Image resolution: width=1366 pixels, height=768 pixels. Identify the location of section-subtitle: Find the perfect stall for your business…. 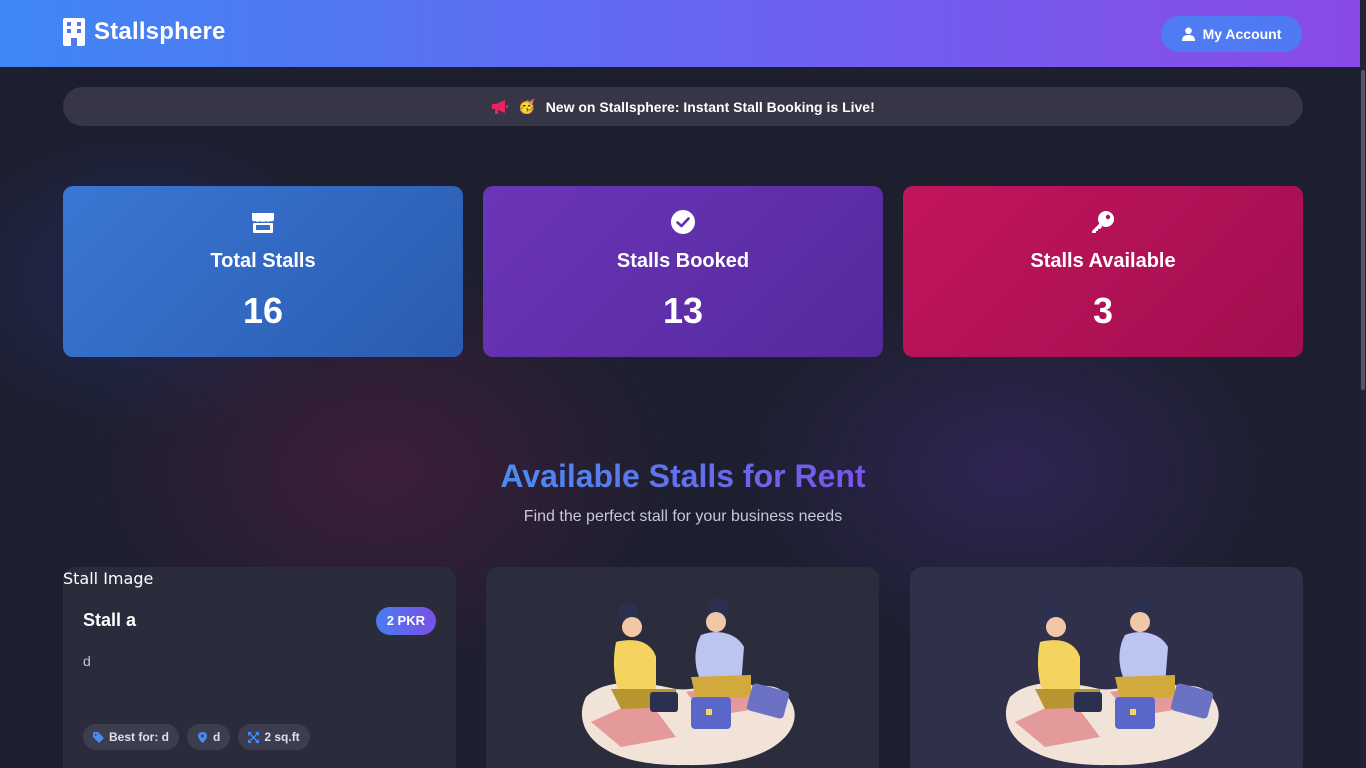
(683, 516).